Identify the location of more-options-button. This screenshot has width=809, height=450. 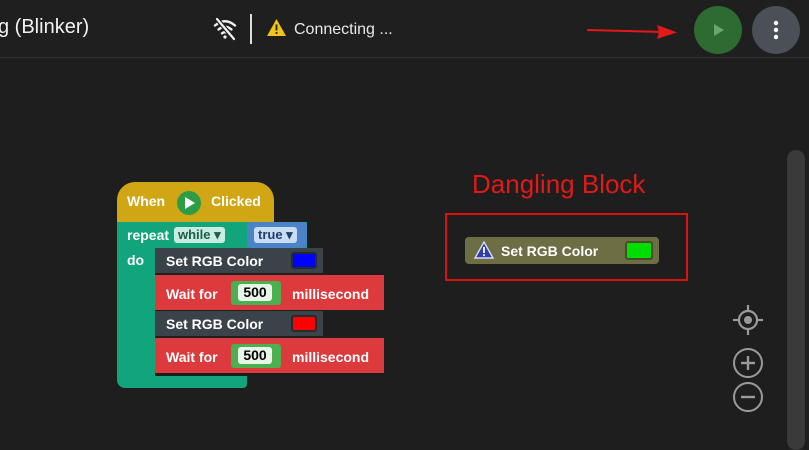
(776, 30).